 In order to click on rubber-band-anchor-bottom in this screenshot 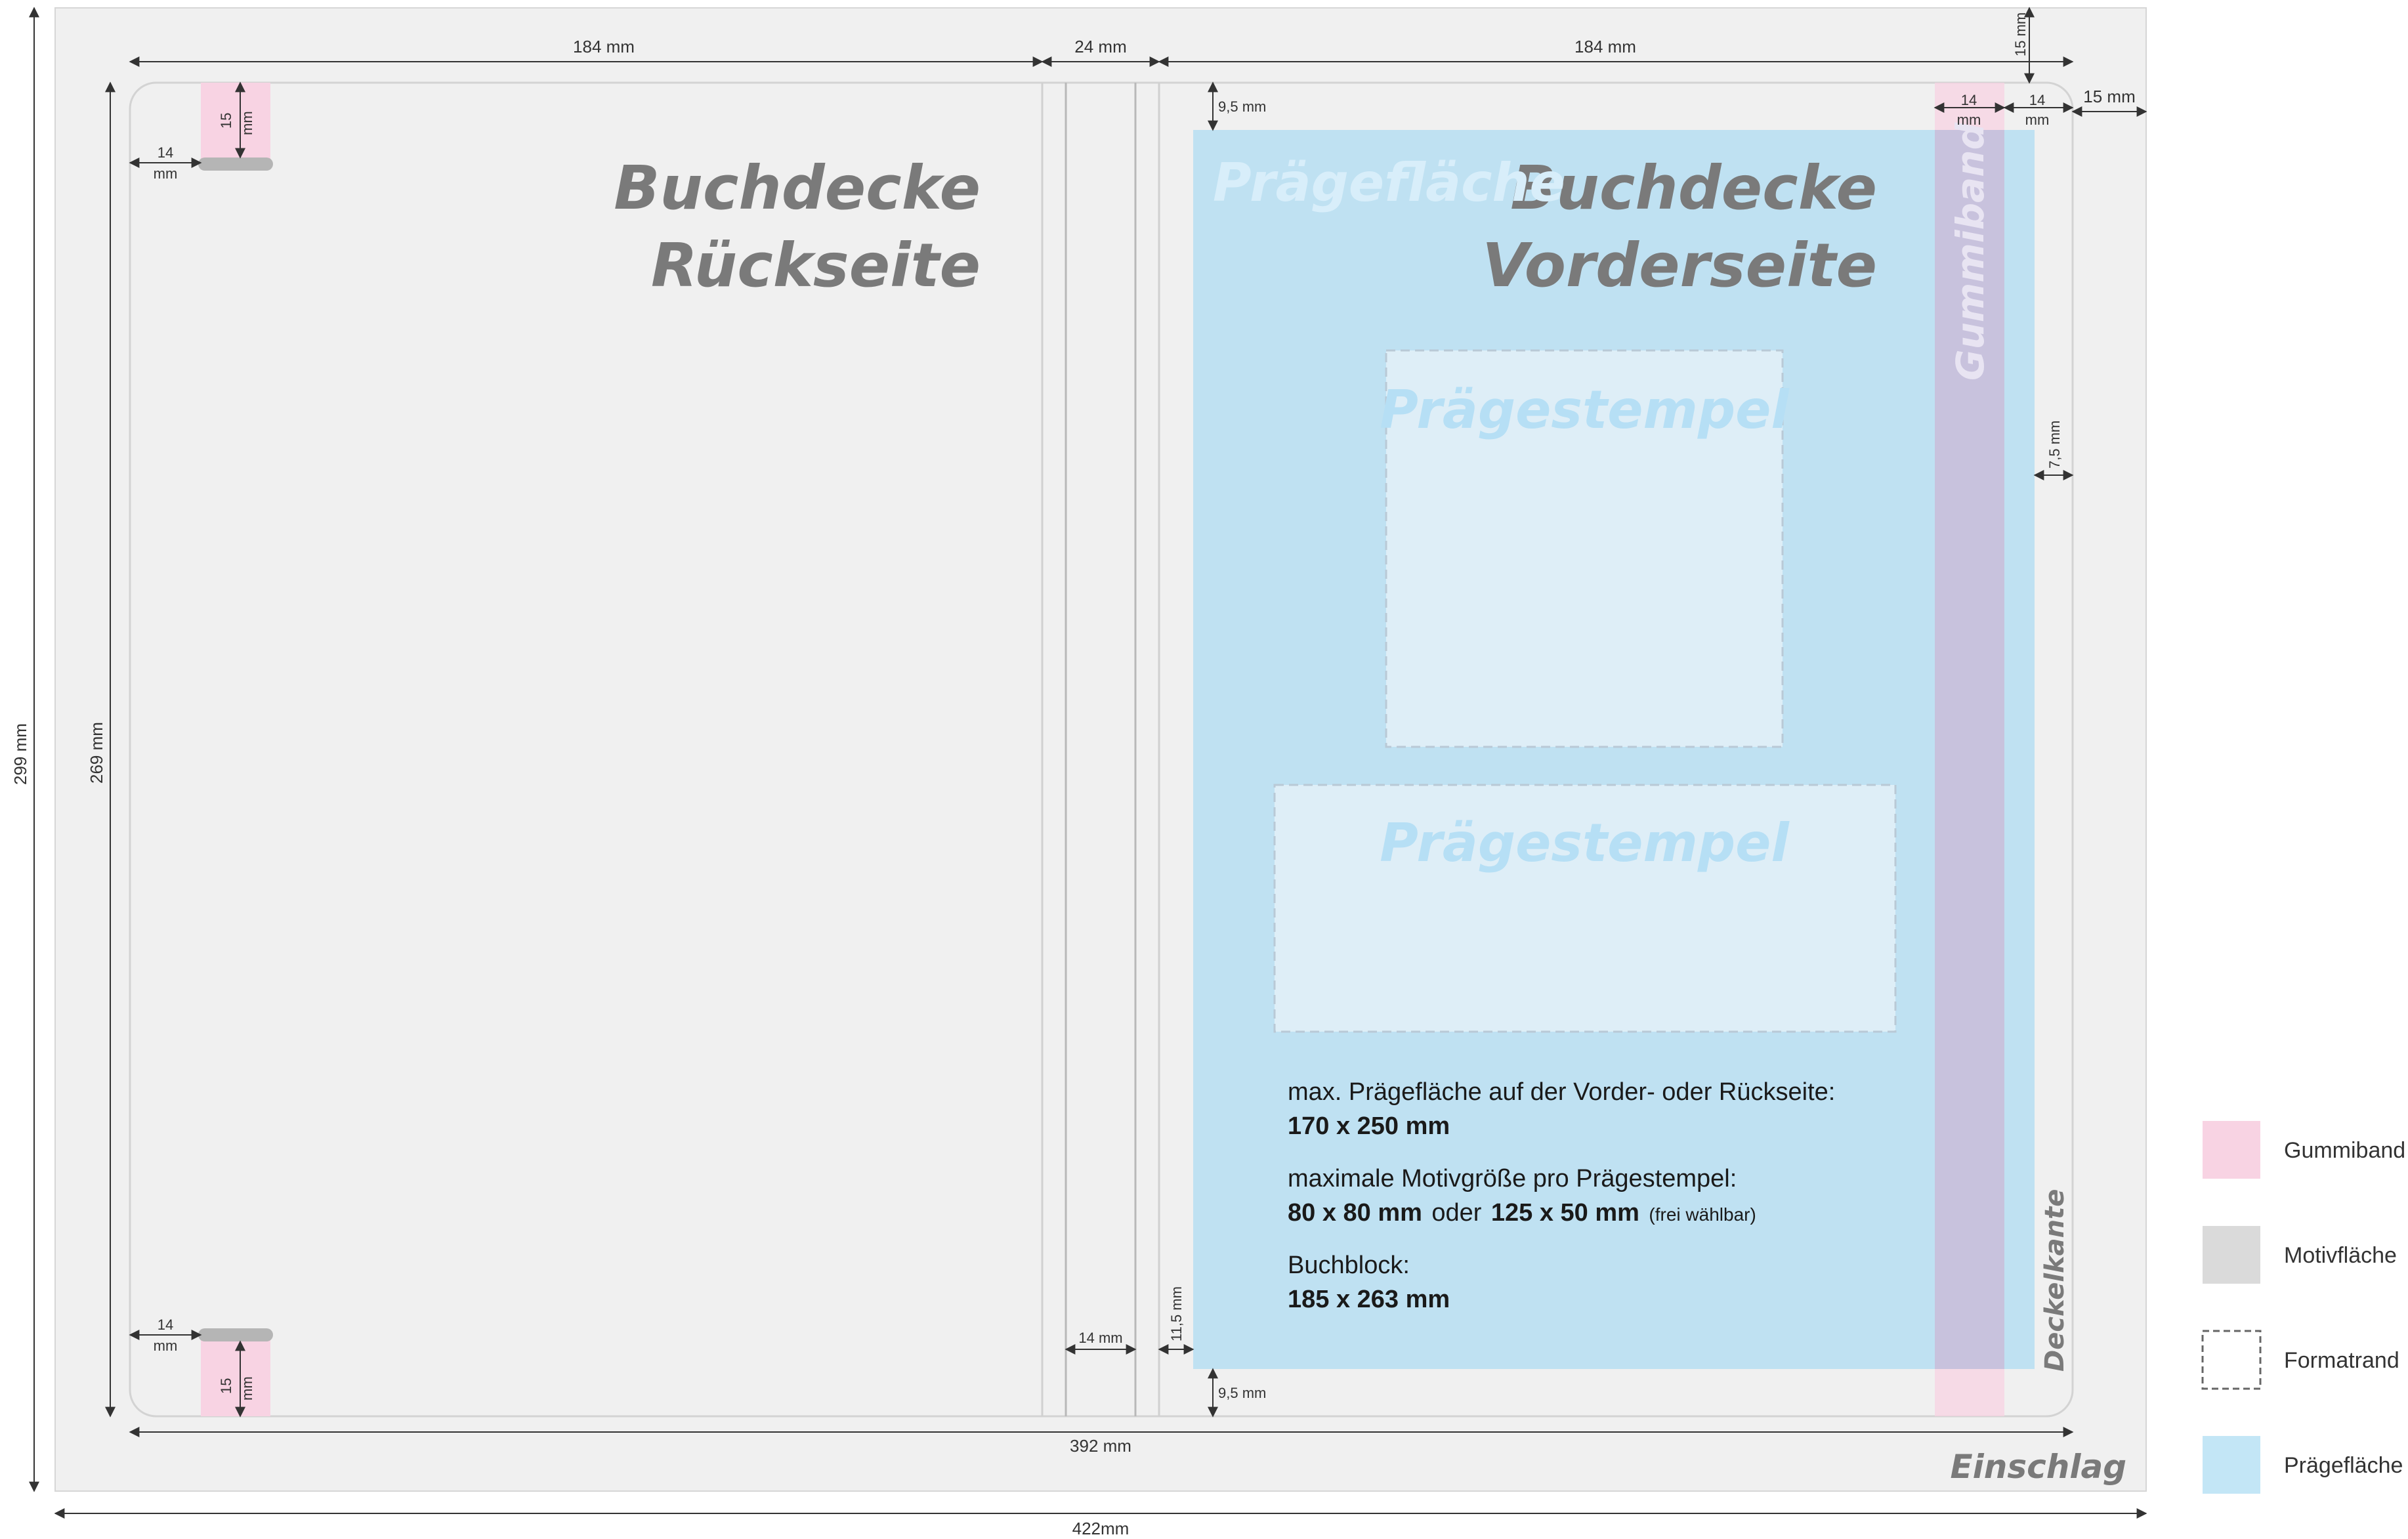, I will do `click(235, 1377)`.